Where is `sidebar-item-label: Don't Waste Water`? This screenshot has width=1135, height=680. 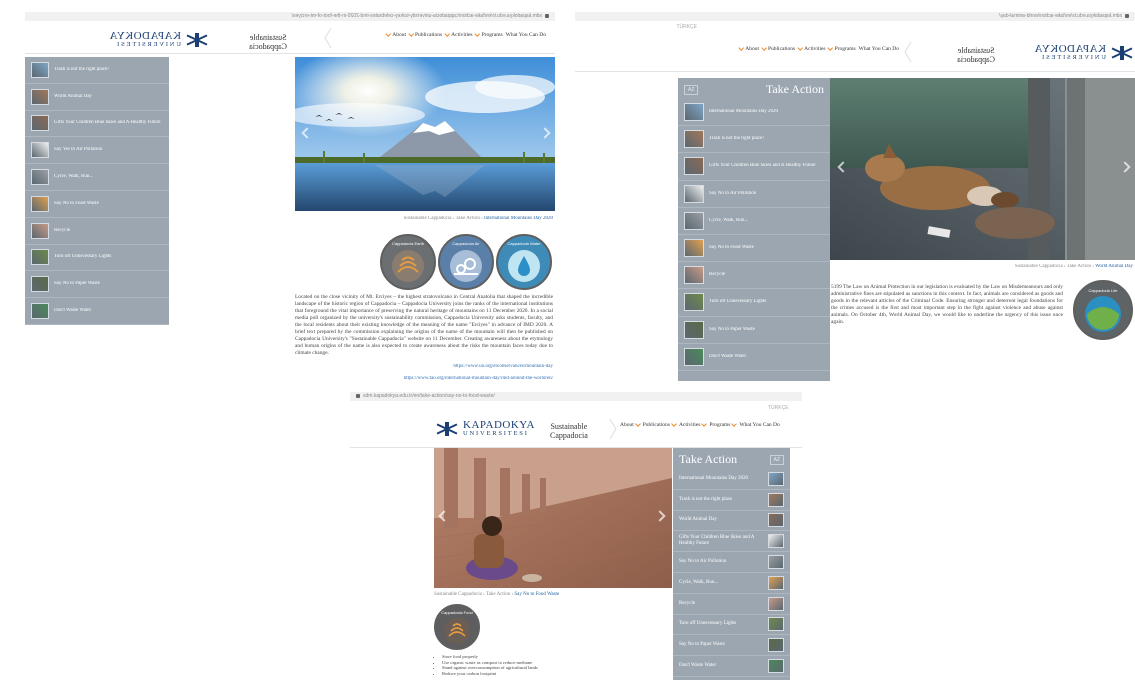
sidebar-item-label: Don't Waste Water is located at coordinates (728, 356).